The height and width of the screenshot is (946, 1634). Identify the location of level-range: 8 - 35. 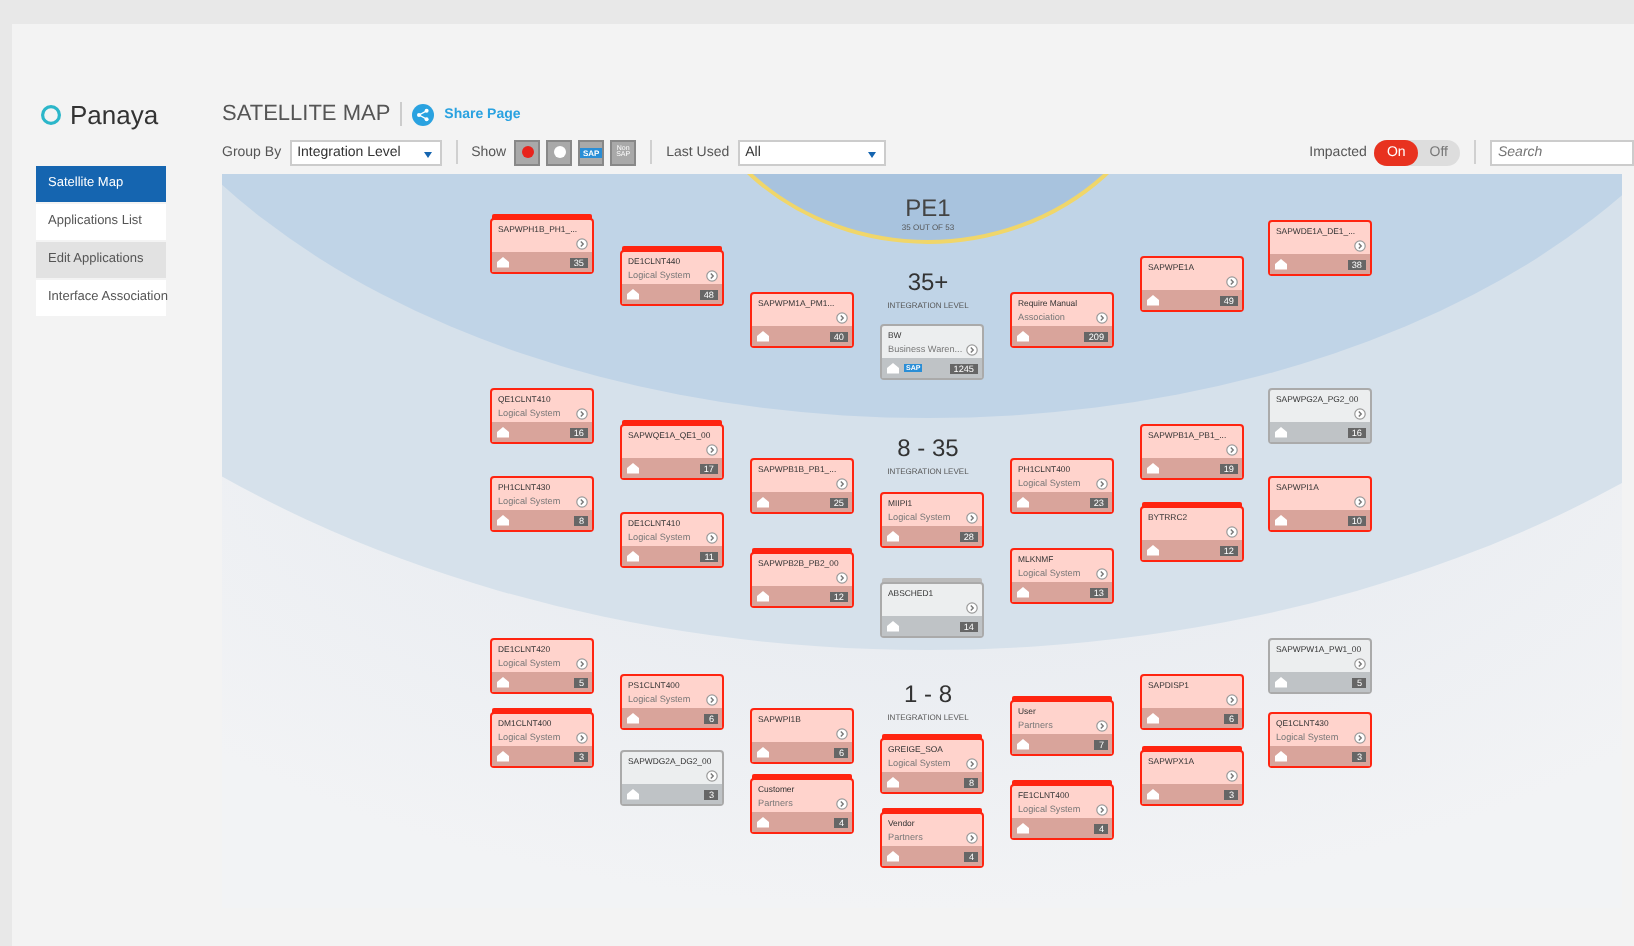
(928, 448).